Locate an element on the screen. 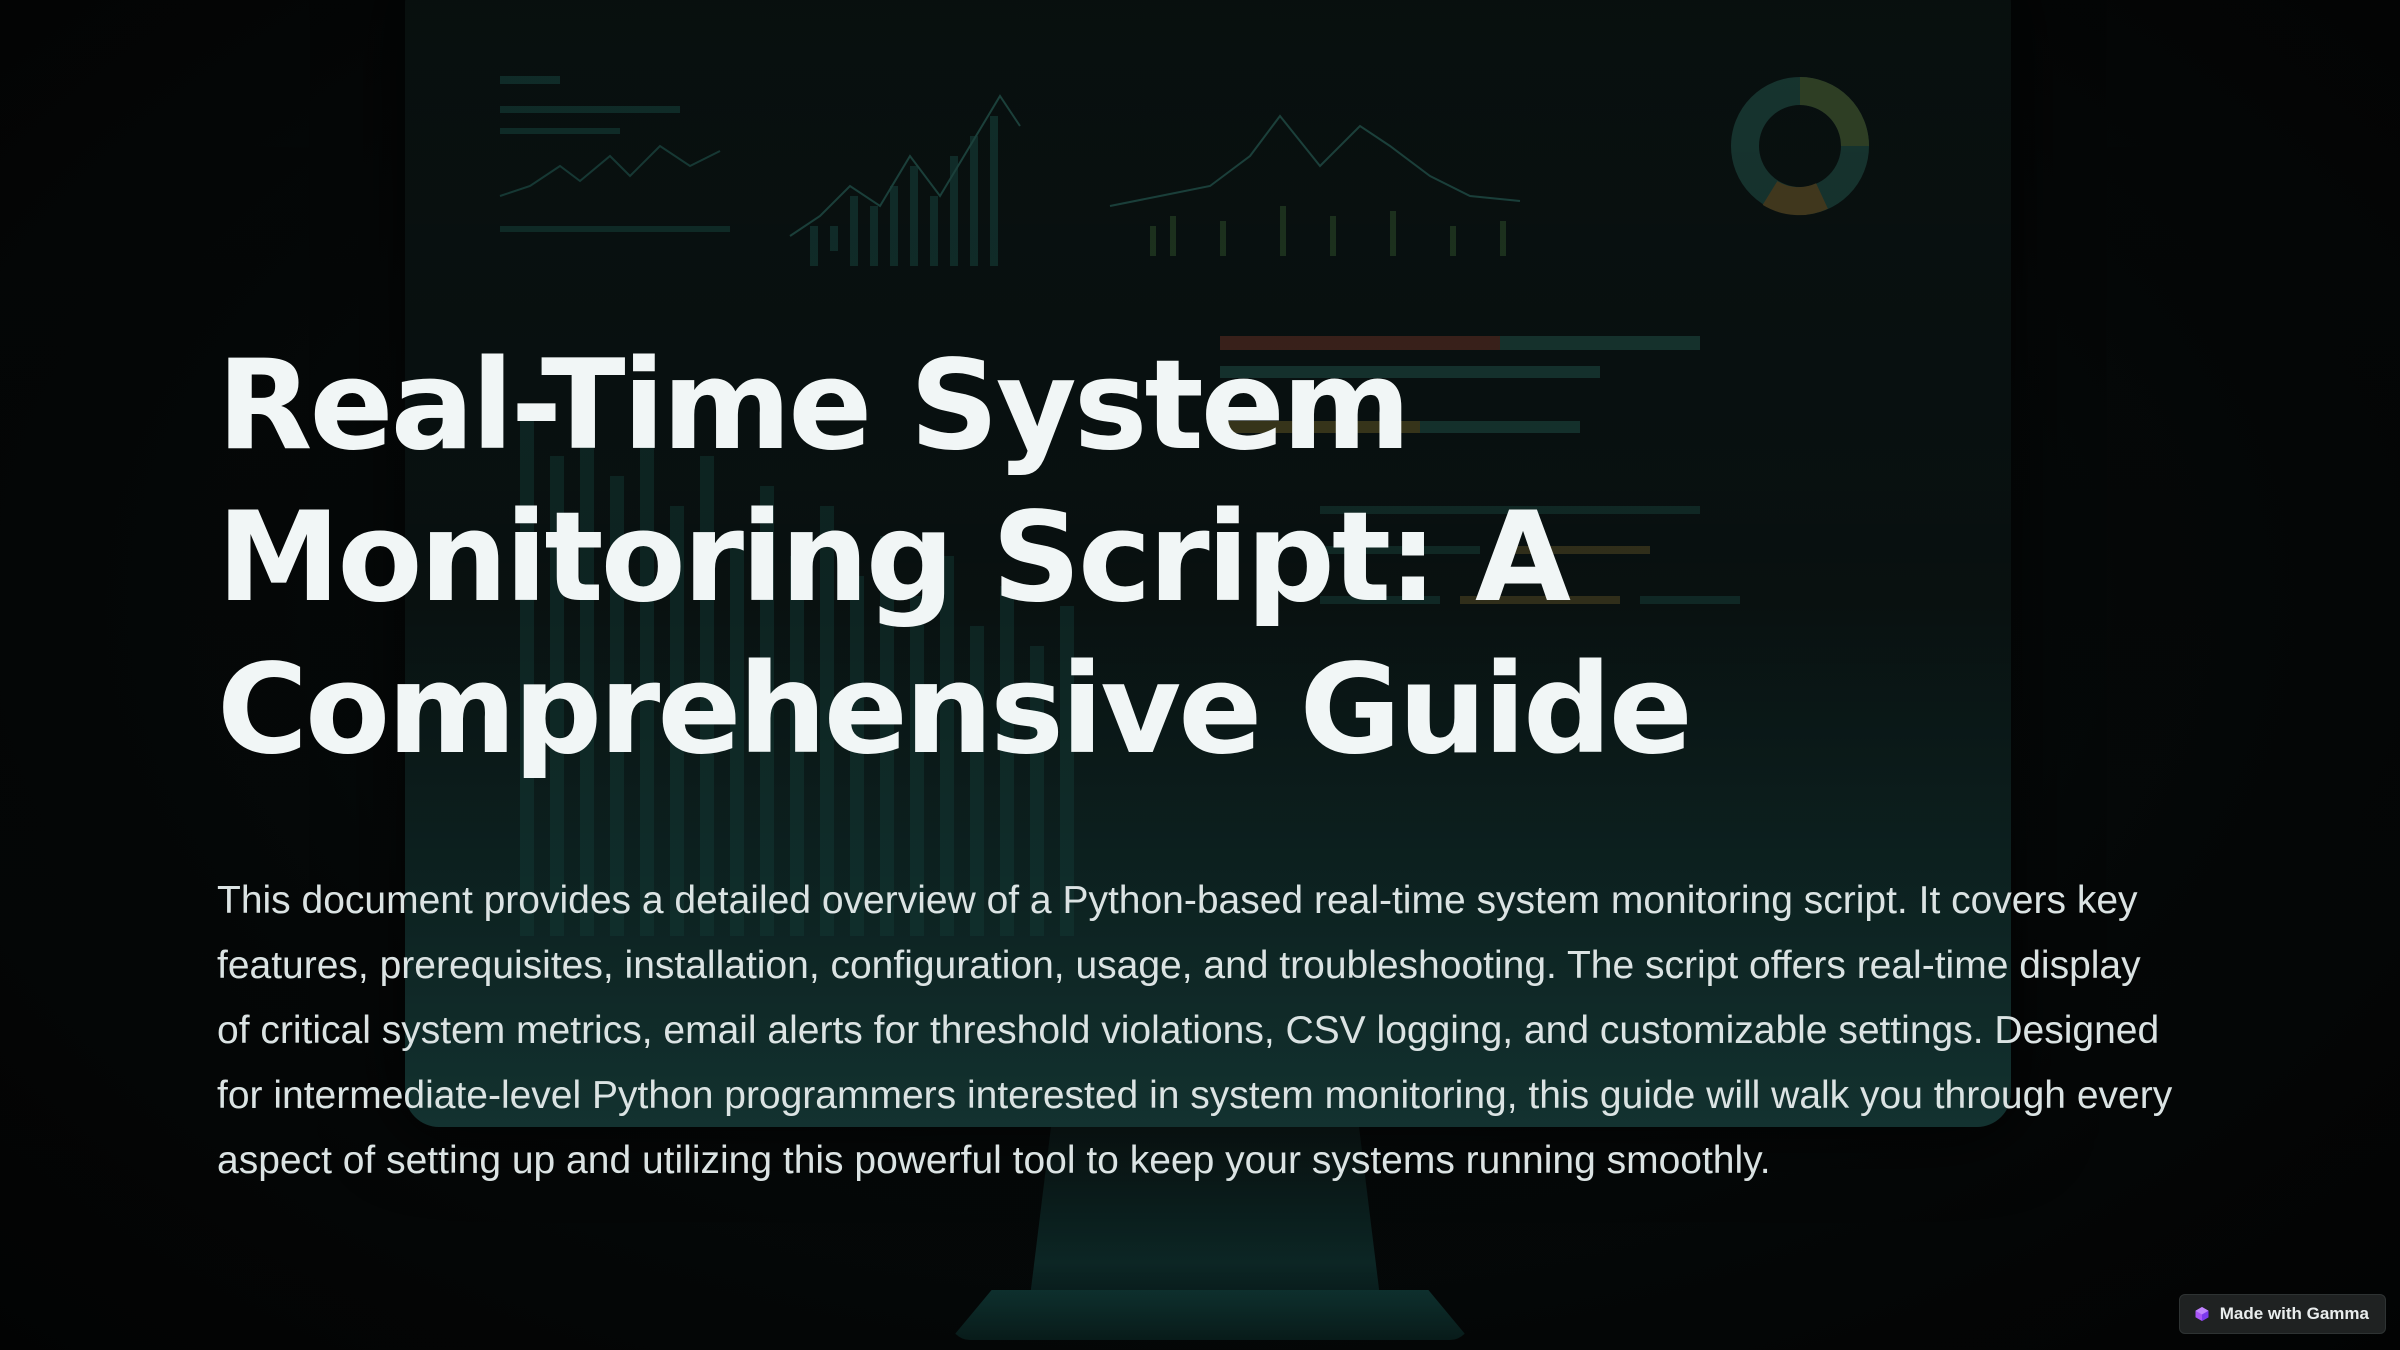 This screenshot has height=1350, width=2400. gamma-logo-icon is located at coordinates (2202, 1314).